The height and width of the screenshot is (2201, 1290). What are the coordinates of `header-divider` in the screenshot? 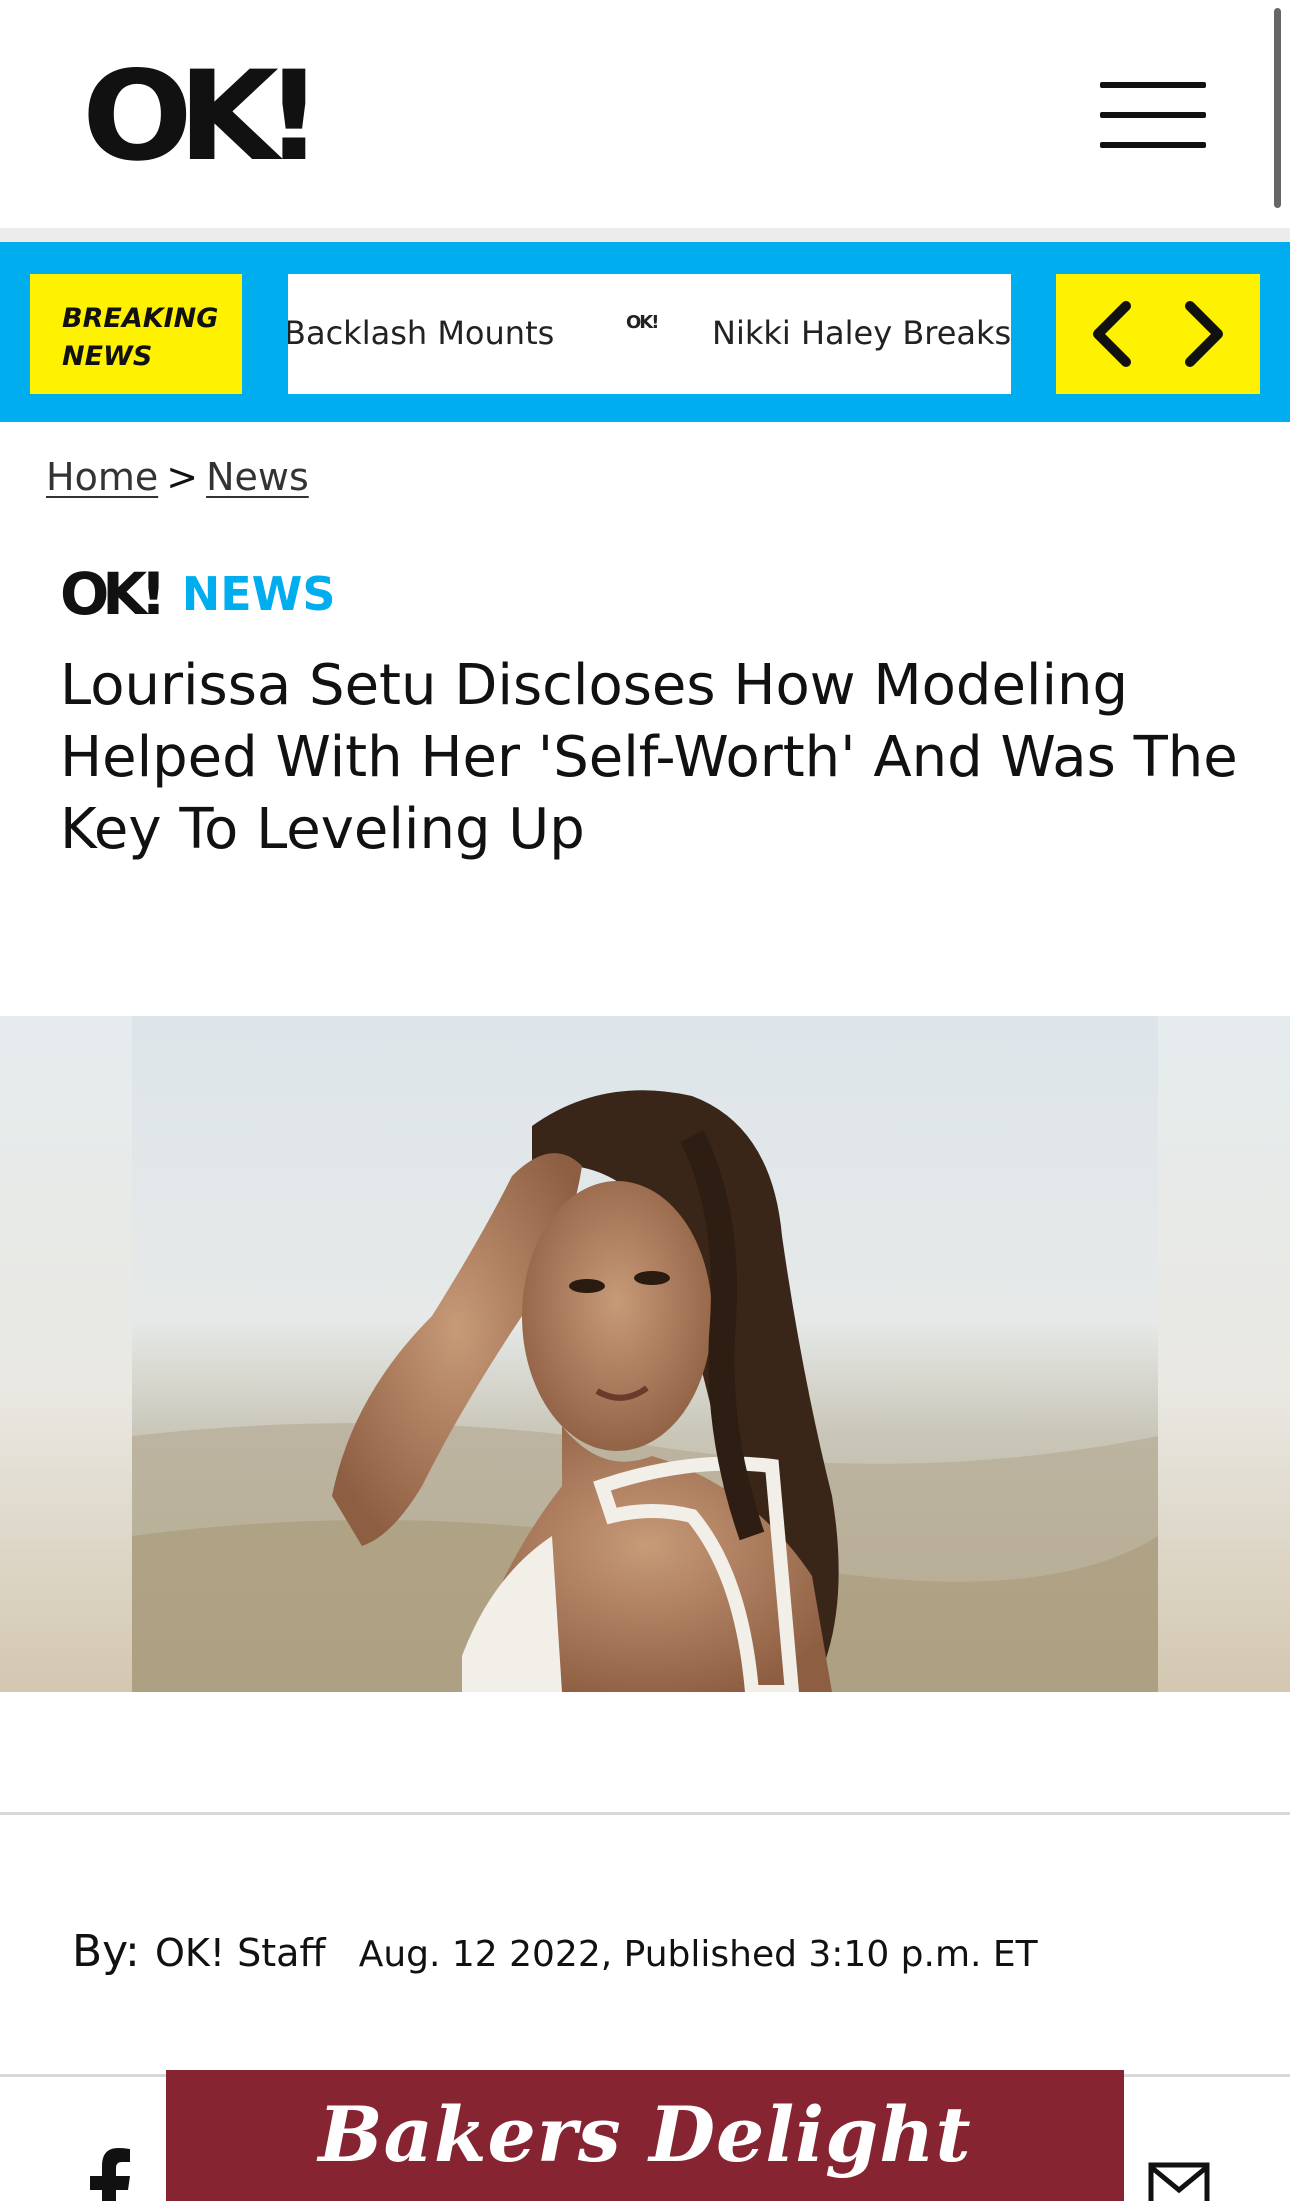 It's located at (645, 235).